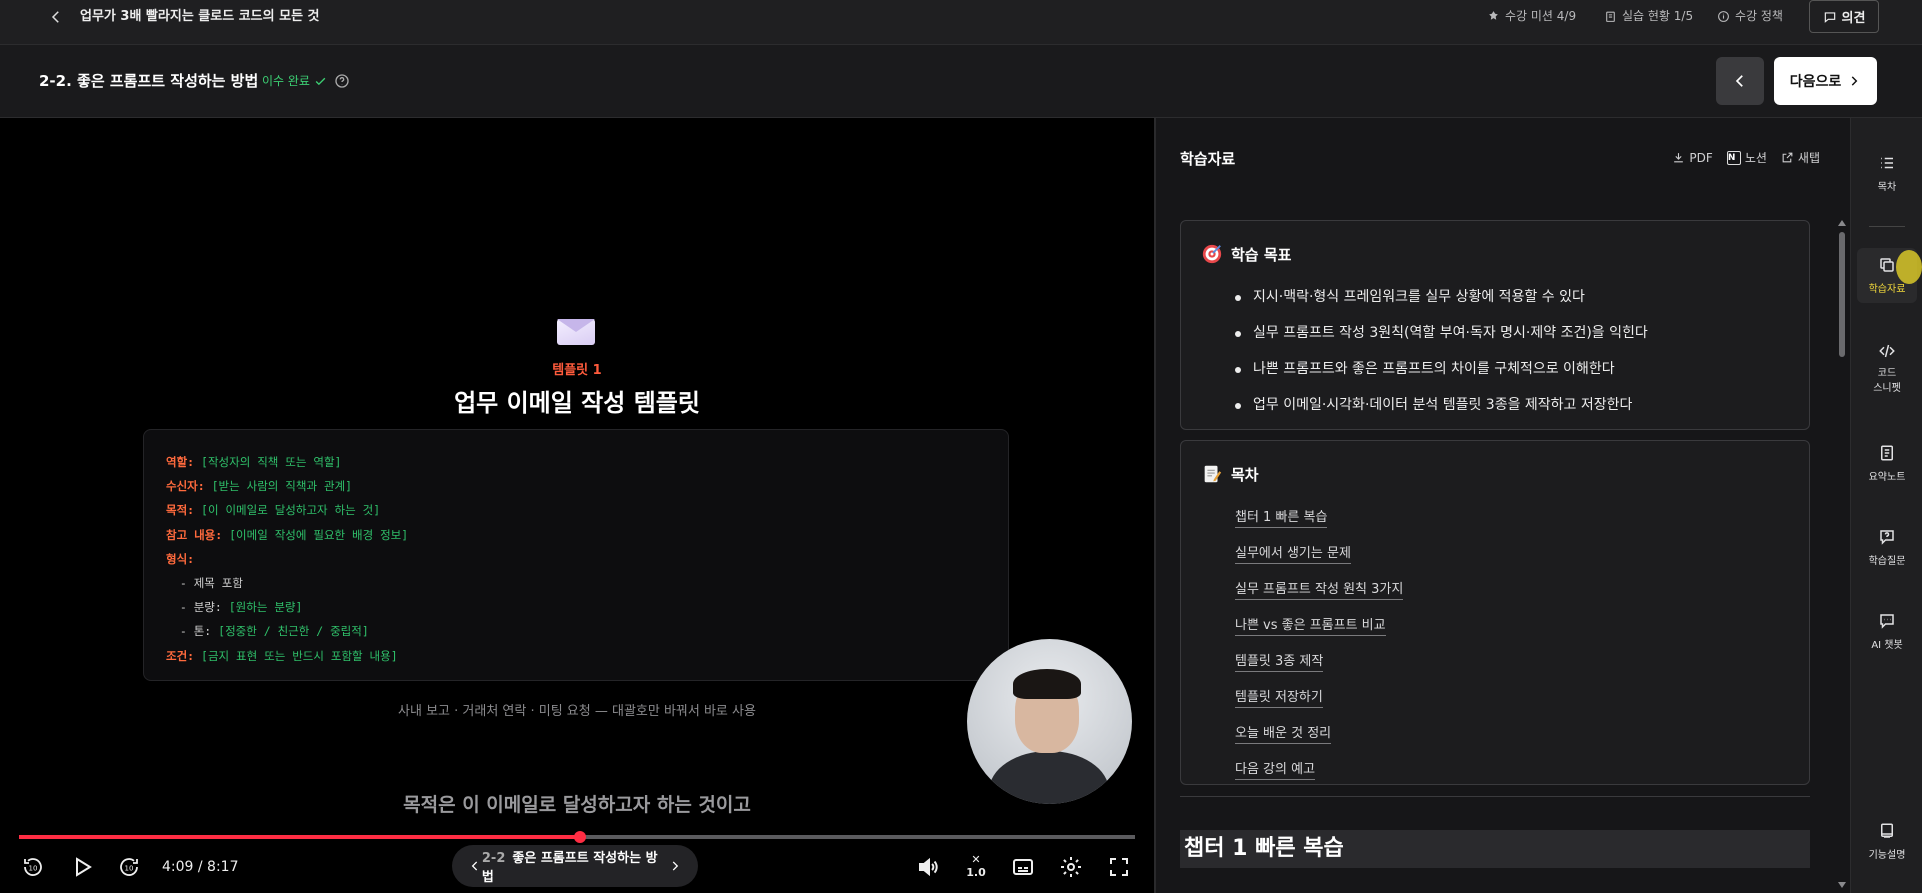 The width and height of the screenshot is (1922, 893). Describe the element at coordinates (211, 583) in the screenshot. I see `code-line: - 제목 포함` at that location.